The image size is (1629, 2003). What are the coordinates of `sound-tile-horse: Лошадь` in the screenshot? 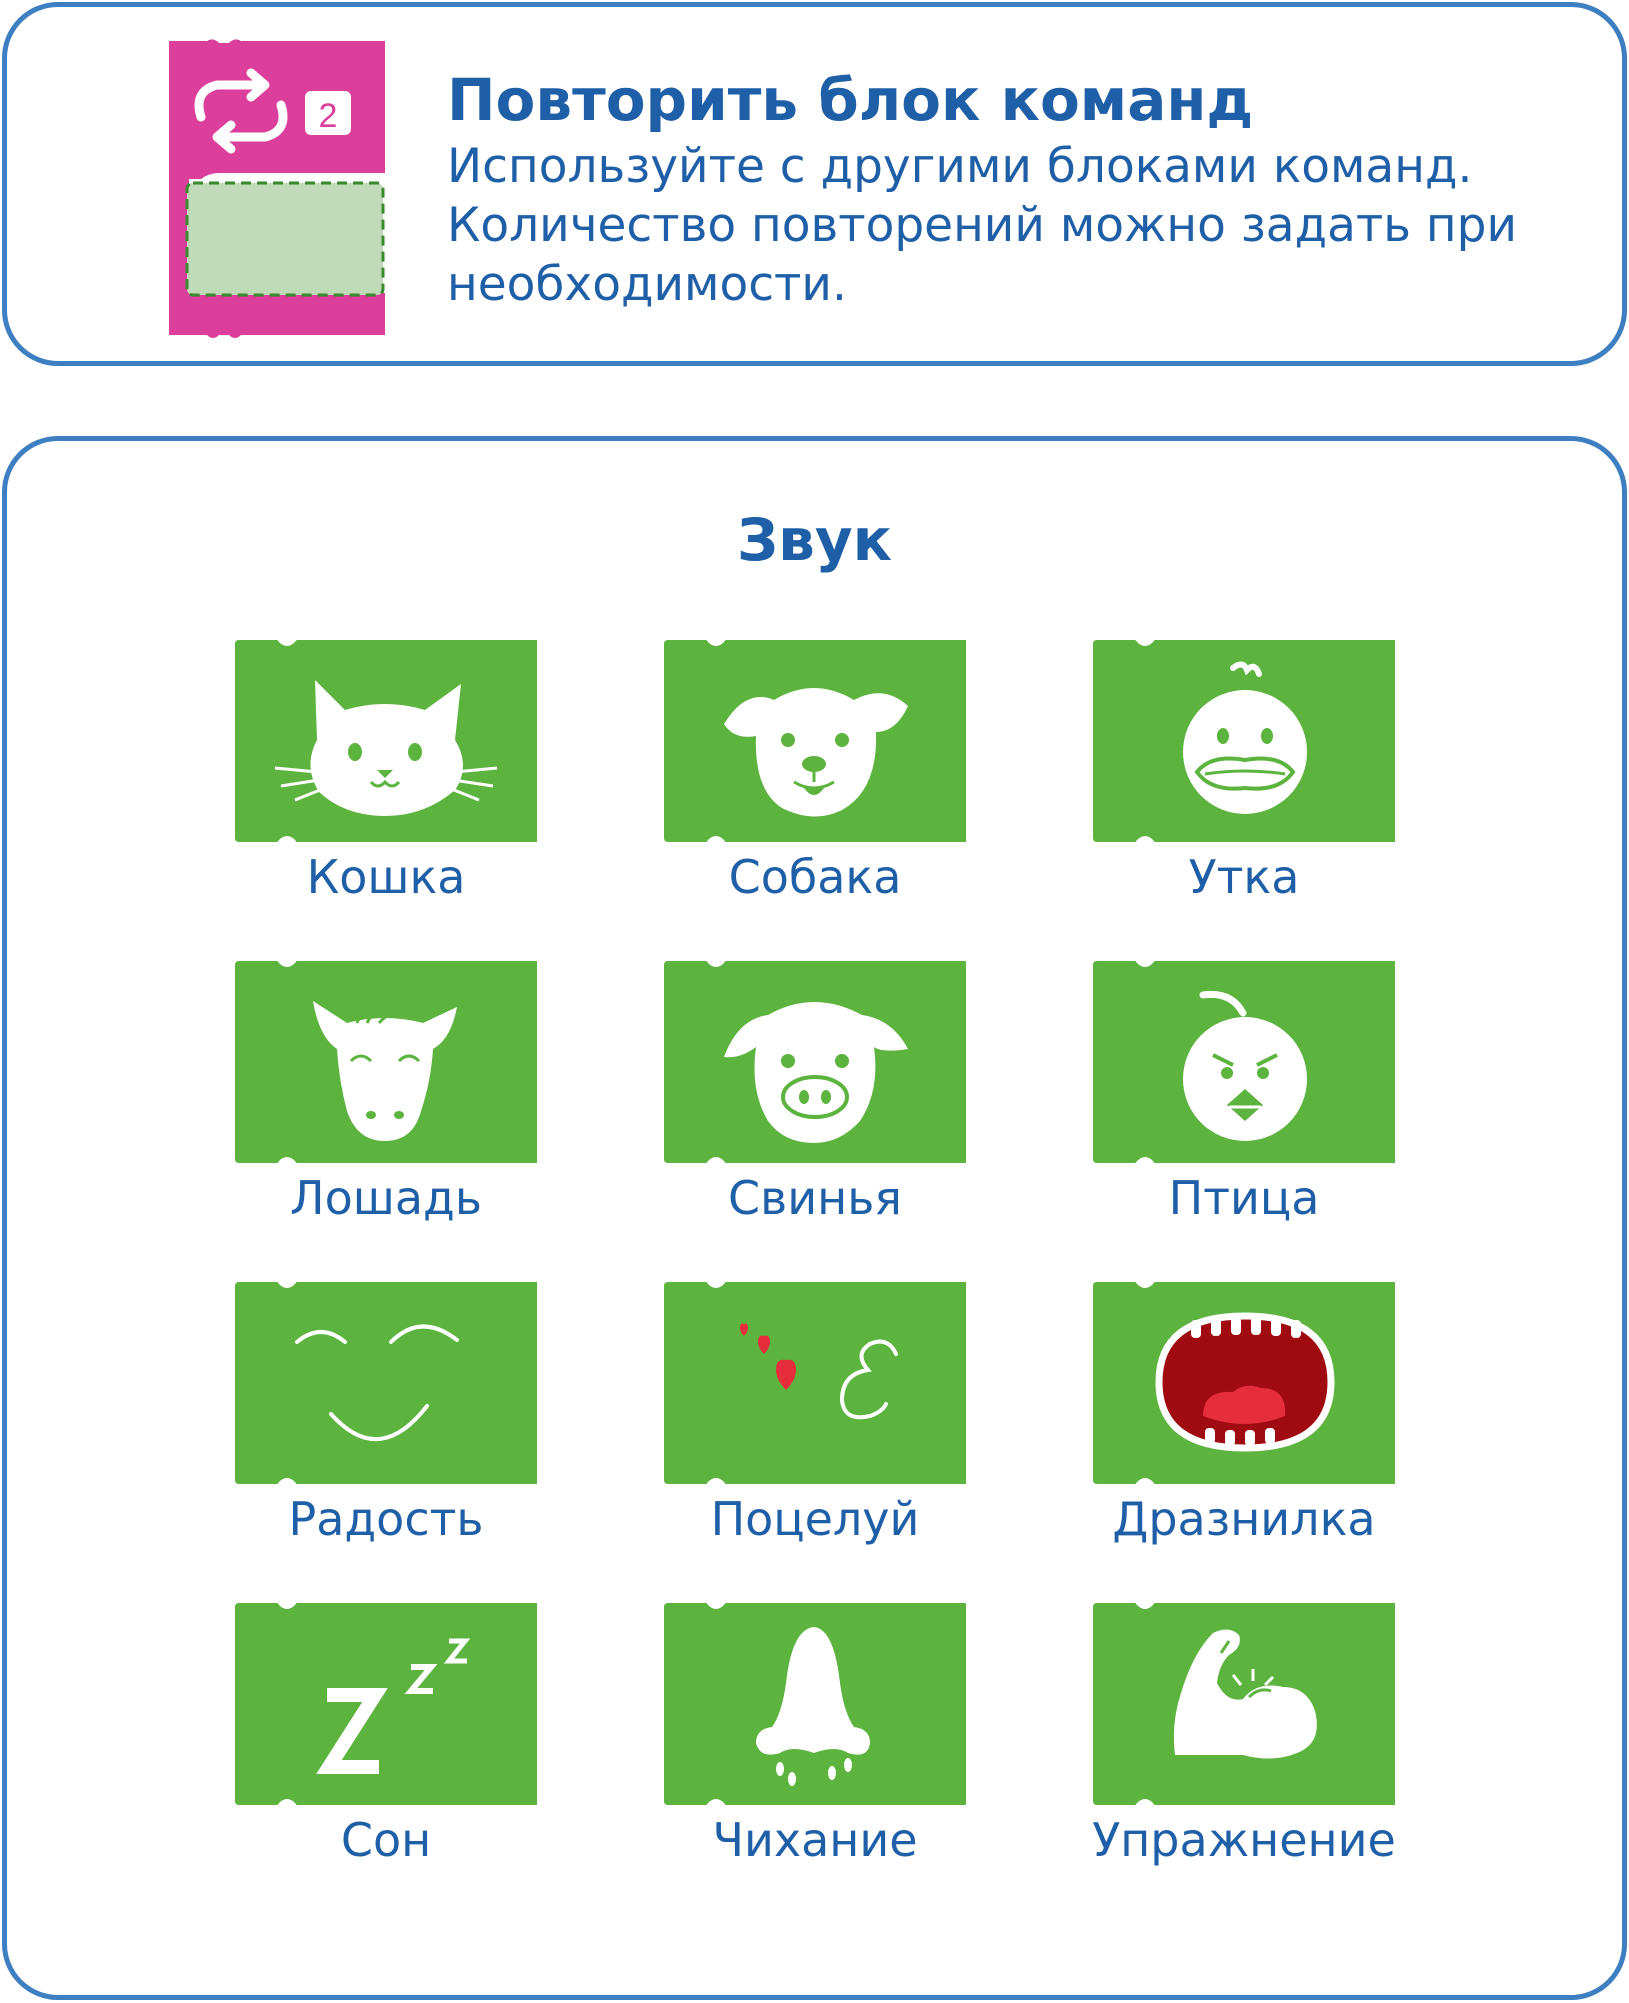 It's located at (386, 1097).